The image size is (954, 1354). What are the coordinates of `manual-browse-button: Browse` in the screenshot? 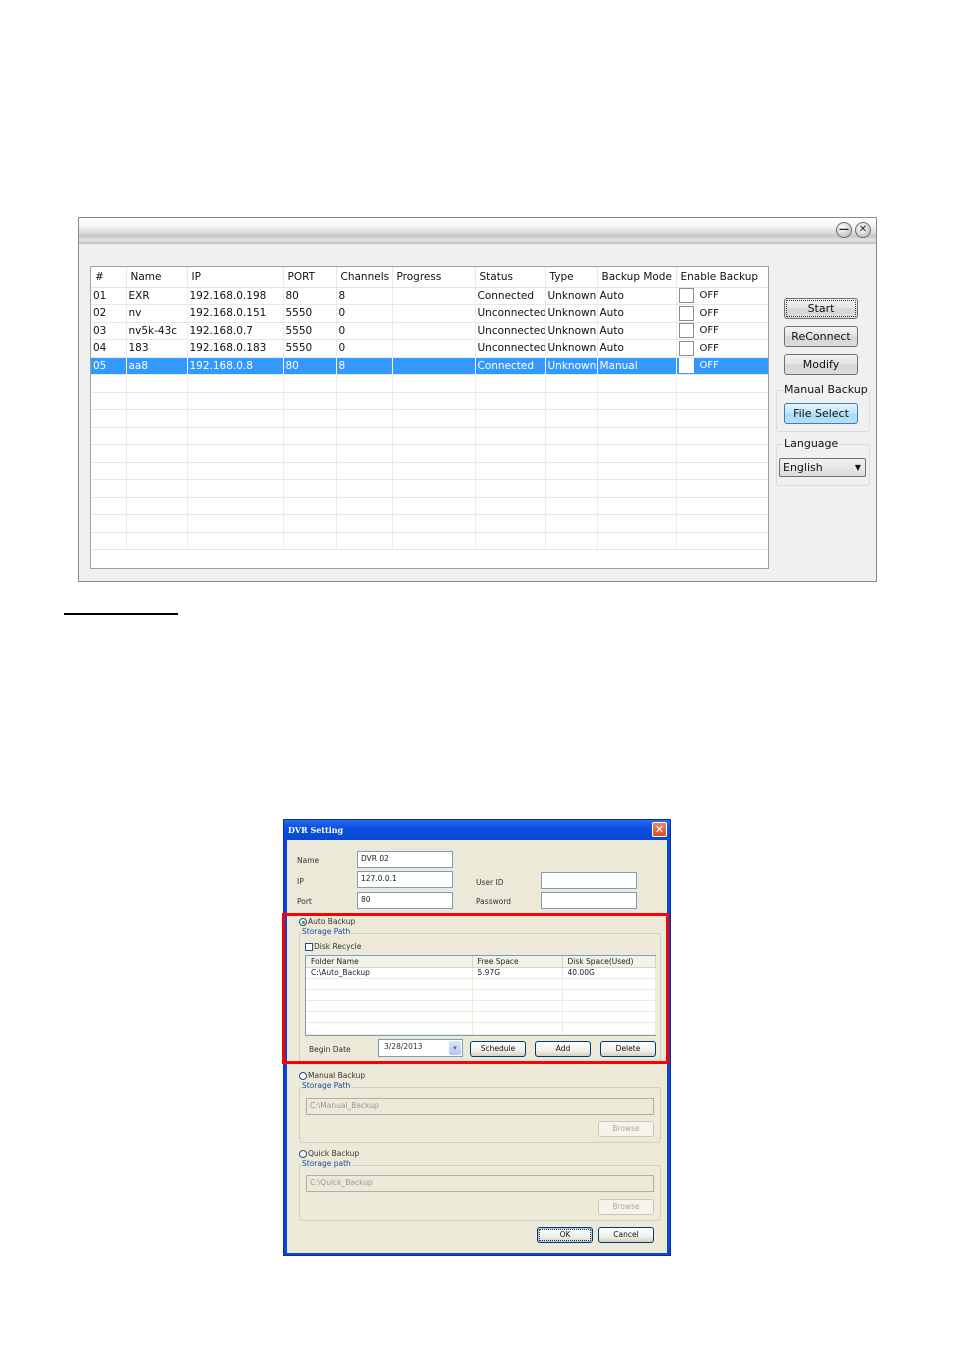 It's located at (626, 1129).